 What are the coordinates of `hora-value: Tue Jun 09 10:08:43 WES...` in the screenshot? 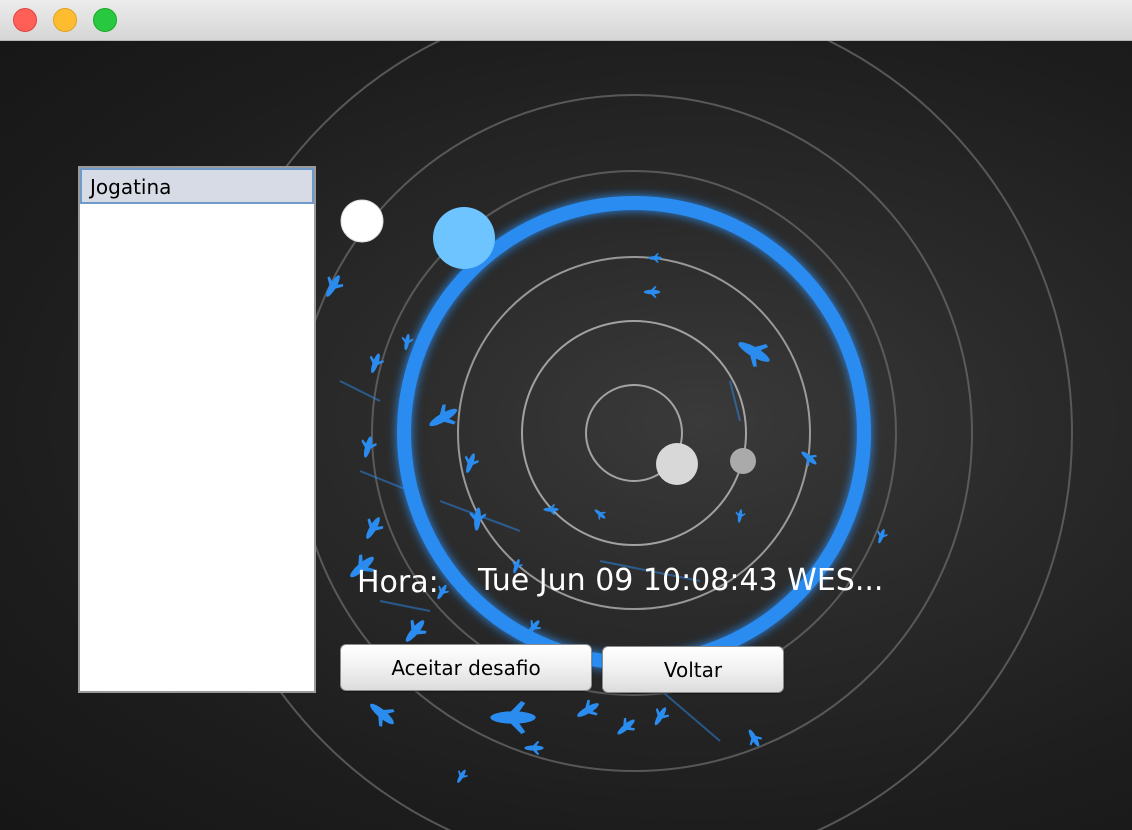 It's located at (681, 580).